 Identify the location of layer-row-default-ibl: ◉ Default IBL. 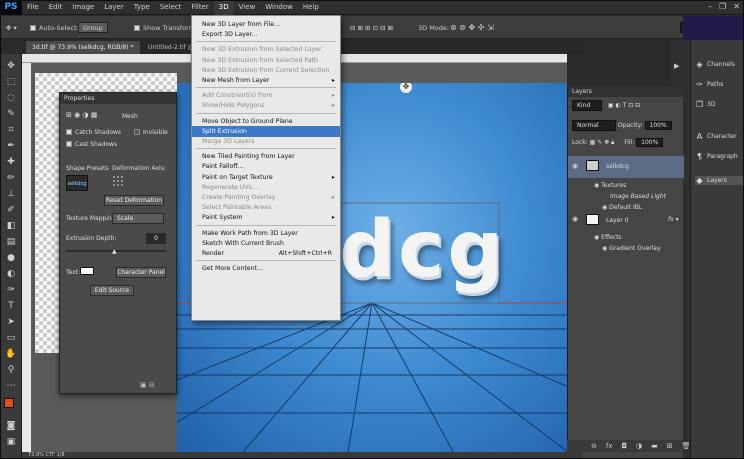
(626, 207).